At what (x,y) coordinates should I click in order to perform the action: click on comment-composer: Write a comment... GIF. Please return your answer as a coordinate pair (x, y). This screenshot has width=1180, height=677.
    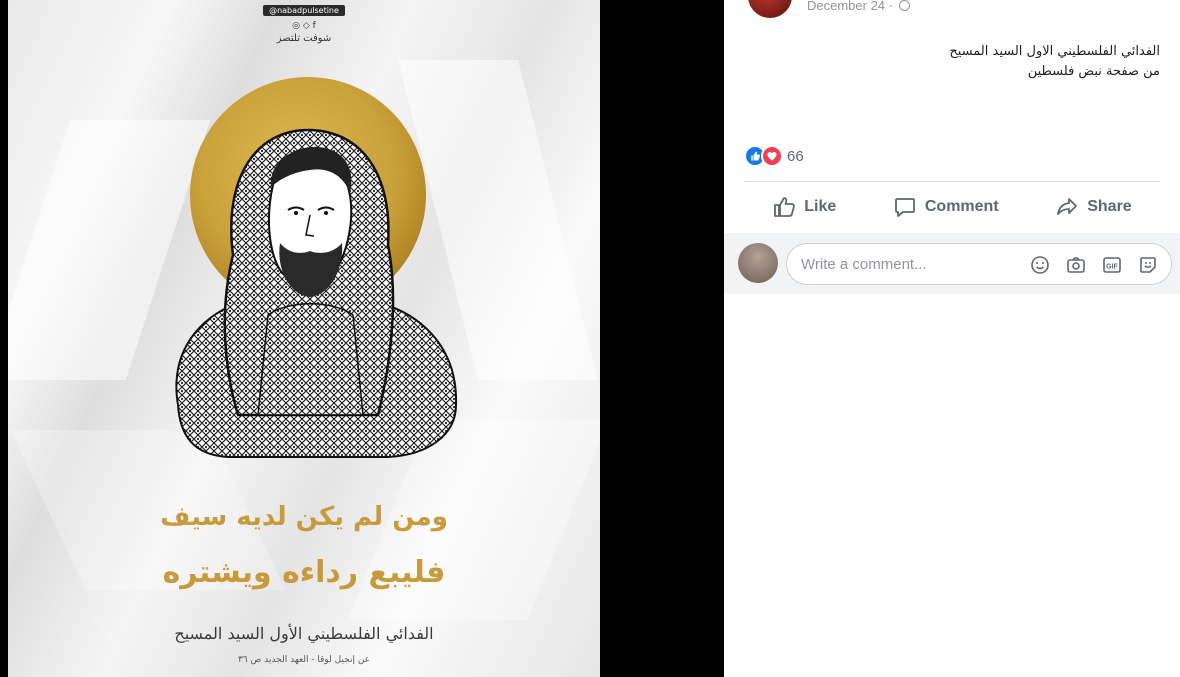
    Looking at the image, I should click on (952, 263).